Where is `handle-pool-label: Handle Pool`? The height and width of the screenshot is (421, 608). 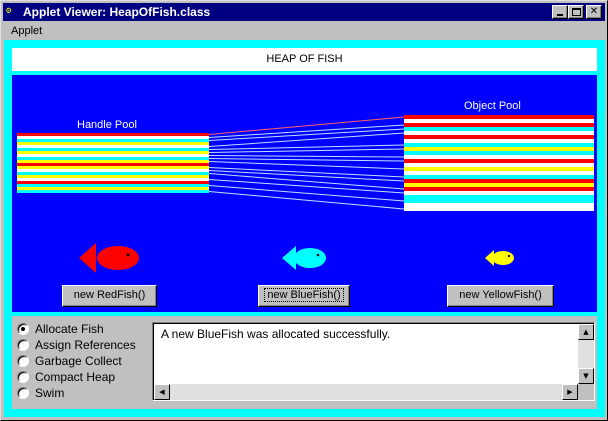
handle-pool-label: Handle Pool is located at coordinates (107, 125).